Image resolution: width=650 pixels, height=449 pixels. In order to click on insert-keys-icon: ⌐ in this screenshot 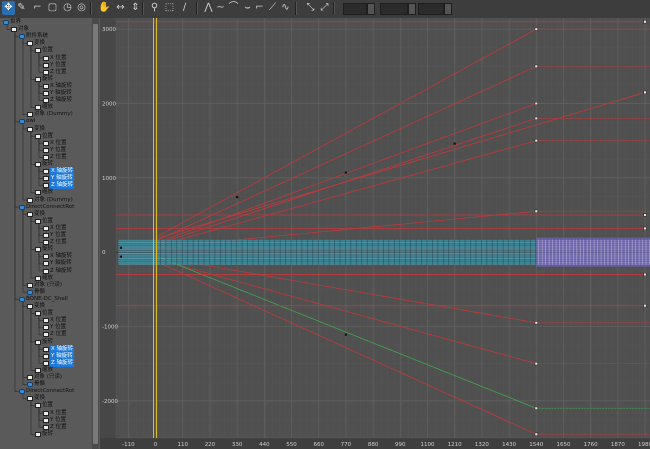, I will do `click(37, 8)`.